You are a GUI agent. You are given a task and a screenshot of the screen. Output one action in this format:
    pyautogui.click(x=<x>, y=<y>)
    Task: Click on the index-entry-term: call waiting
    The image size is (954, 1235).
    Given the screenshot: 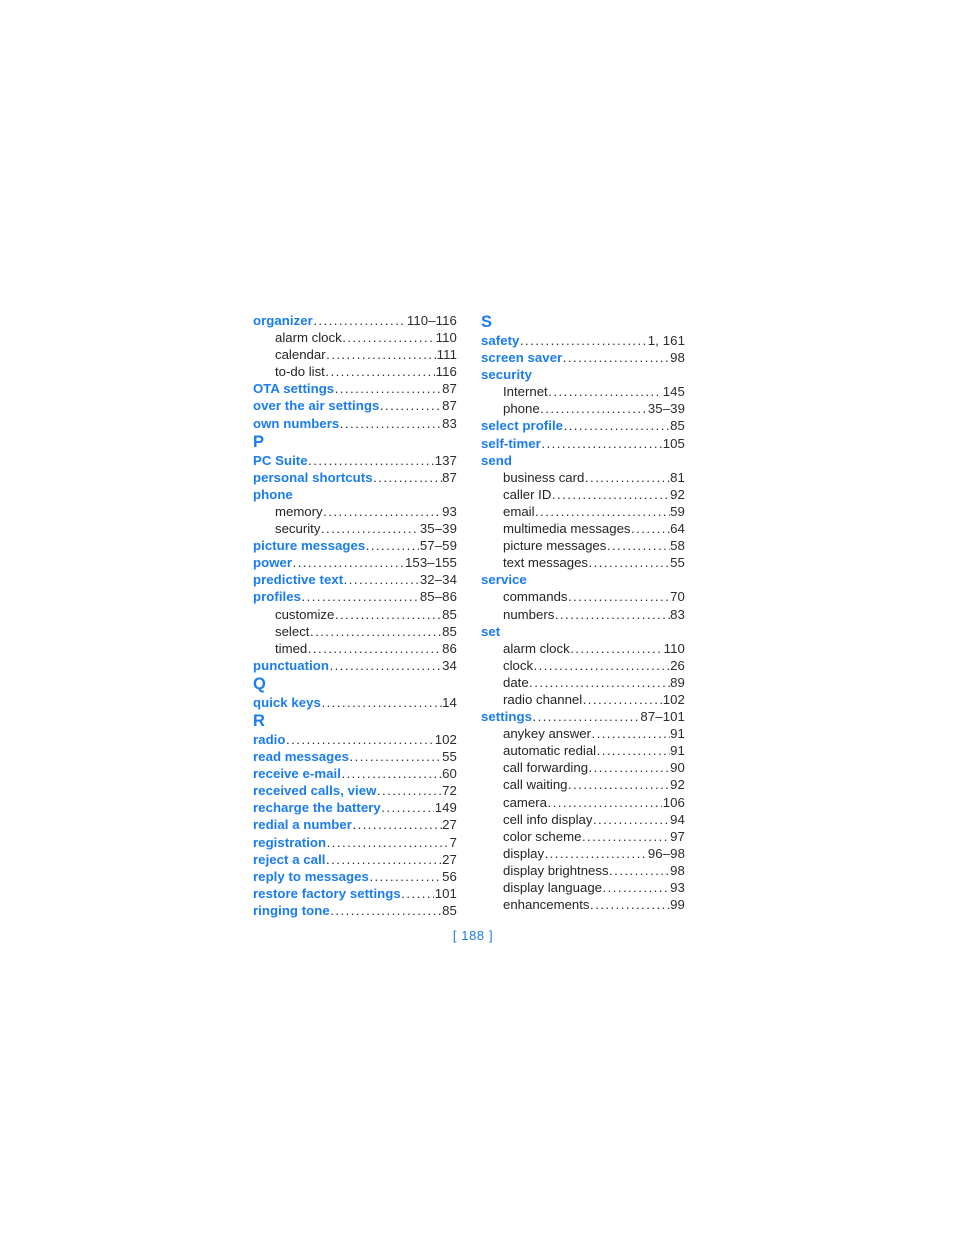 What is the action you would take?
    pyautogui.click(x=535, y=785)
    